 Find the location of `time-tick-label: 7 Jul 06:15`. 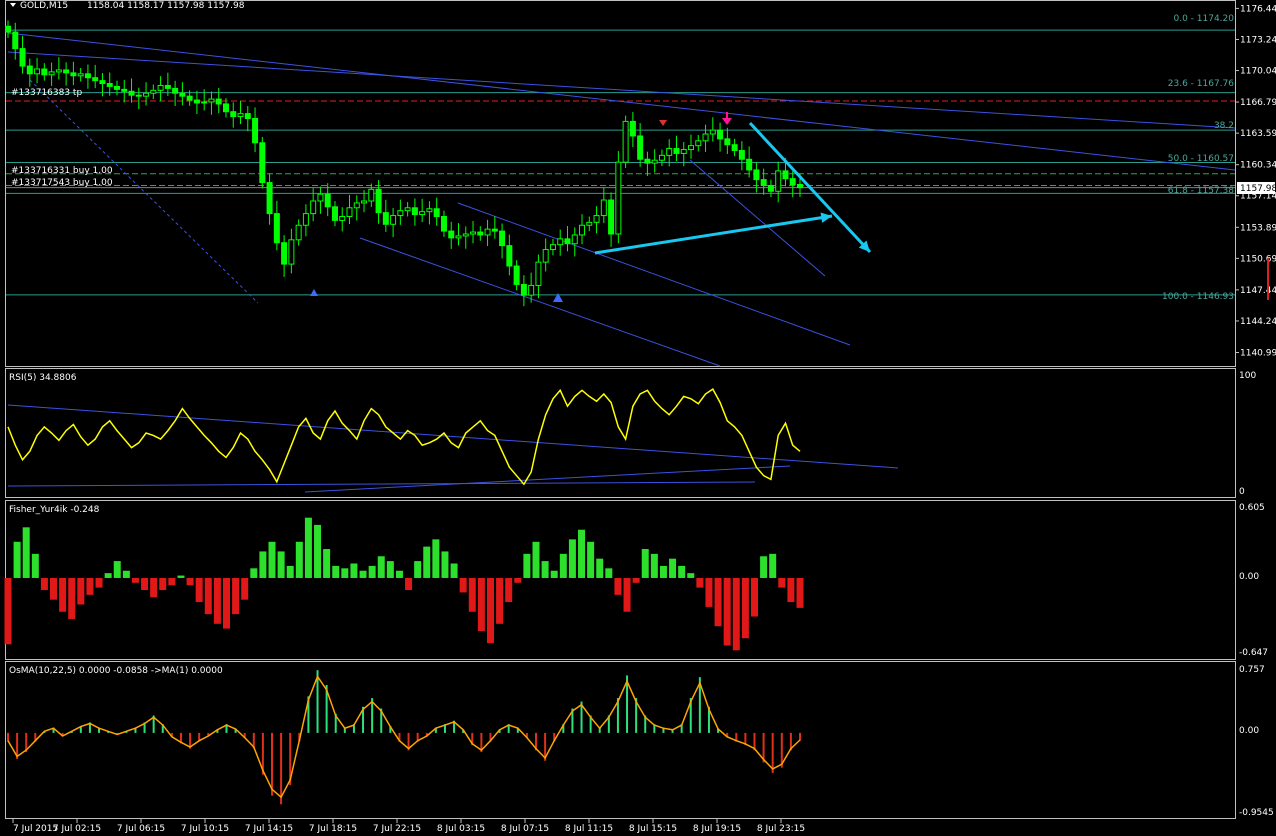

time-tick-label: 7 Jul 06:15 is located at coordinates (141, 829).